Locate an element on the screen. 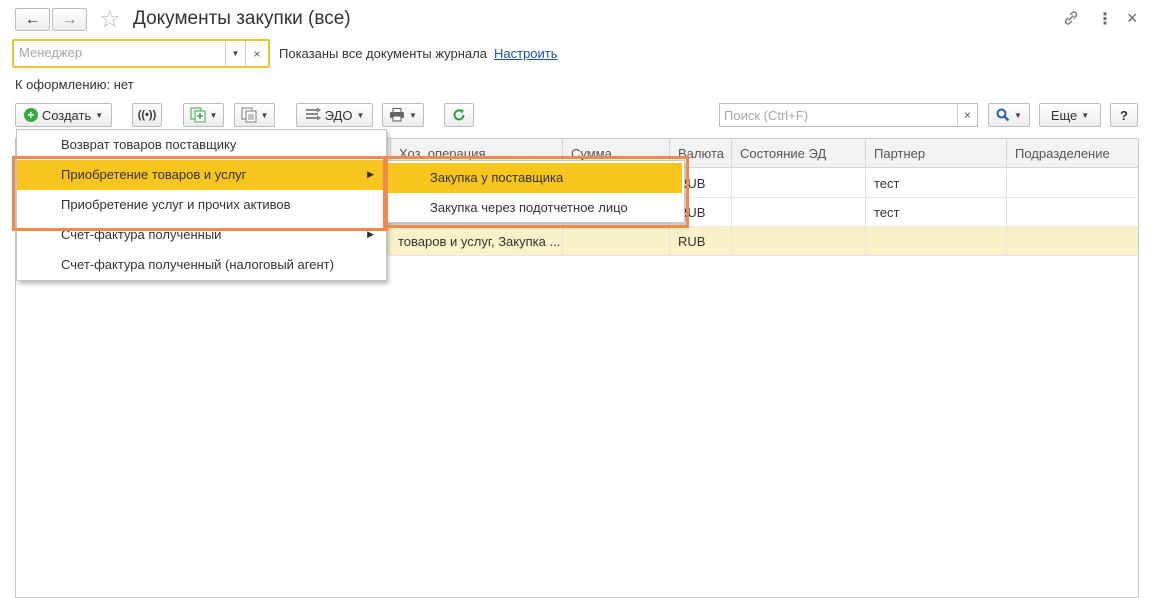 The width and height of the screenshot is (1157, 598). search-input: Поиск (Ctrl+F) is located at coordinates (848, 115).